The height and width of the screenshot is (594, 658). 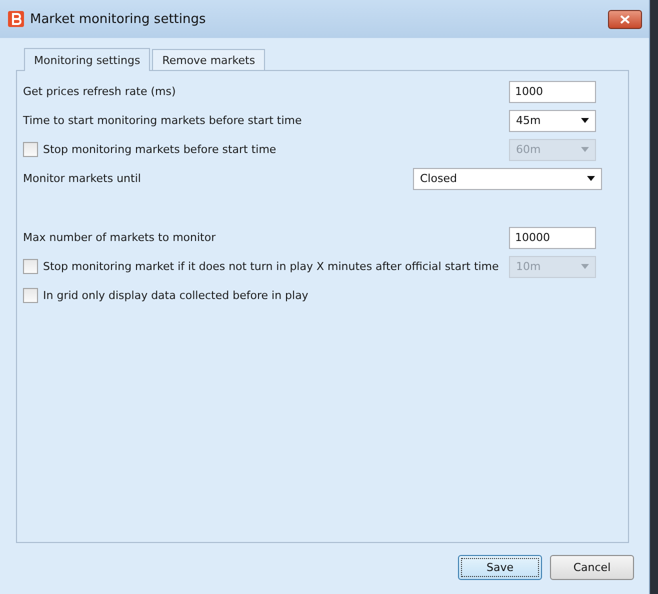 What do you see at coordinates (552, 237) in the screenshot?
I see `input-field: 10000` at bounding box center [552, 237].